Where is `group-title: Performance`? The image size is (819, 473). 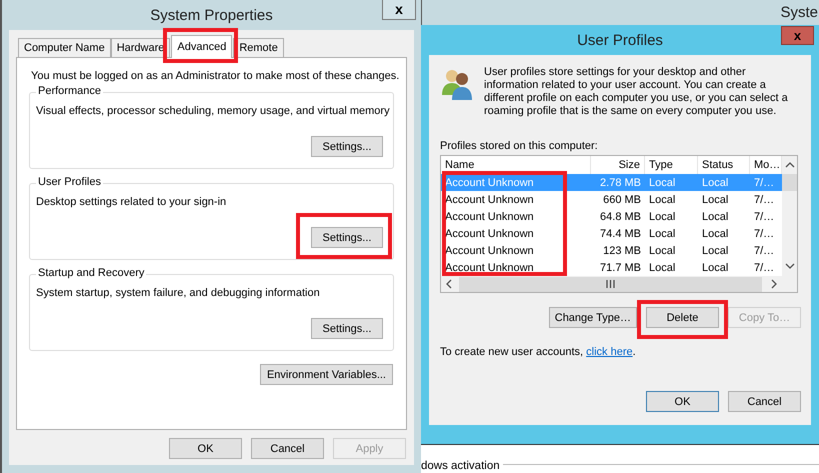 group-title: Performance is located at coordinates (69, 91).